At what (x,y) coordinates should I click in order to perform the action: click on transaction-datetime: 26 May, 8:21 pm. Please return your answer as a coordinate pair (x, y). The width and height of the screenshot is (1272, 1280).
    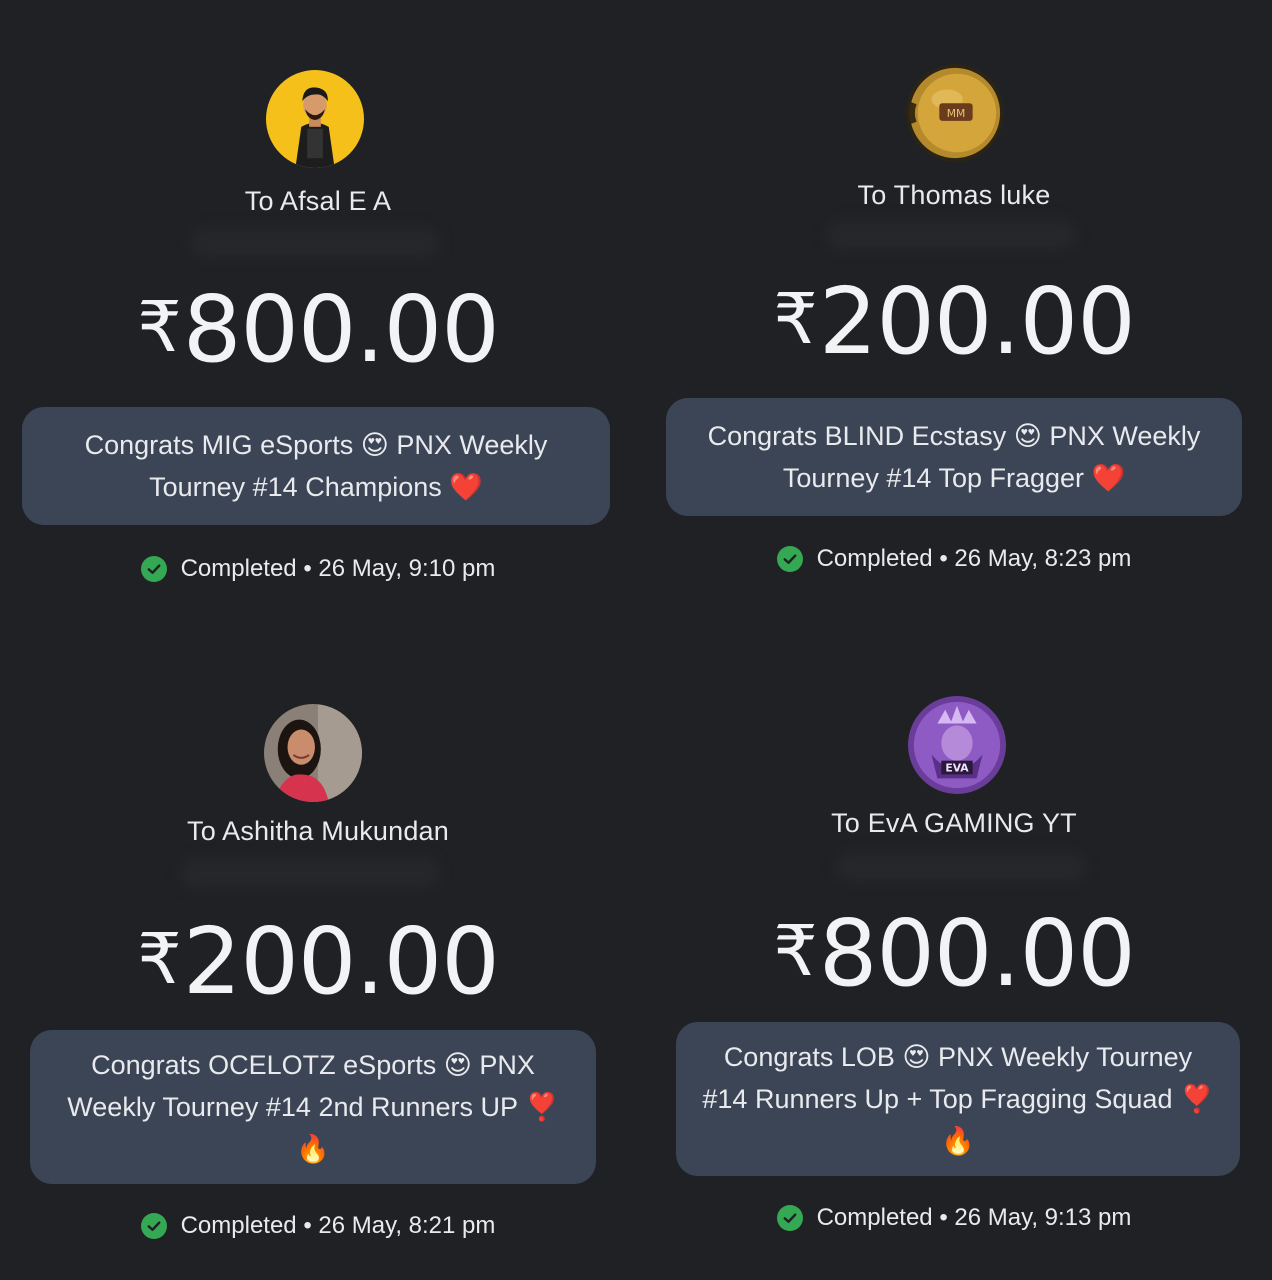
    Looking at the image, I should click on (407, 1225).